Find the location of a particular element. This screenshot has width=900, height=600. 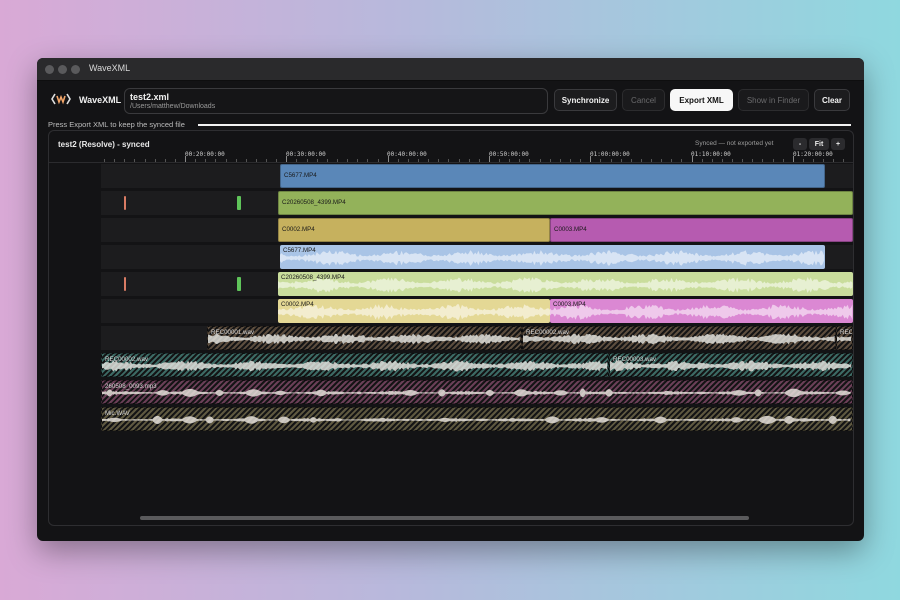

ruler-label: 00:40:00:00 is located at coordinates (407, 154).